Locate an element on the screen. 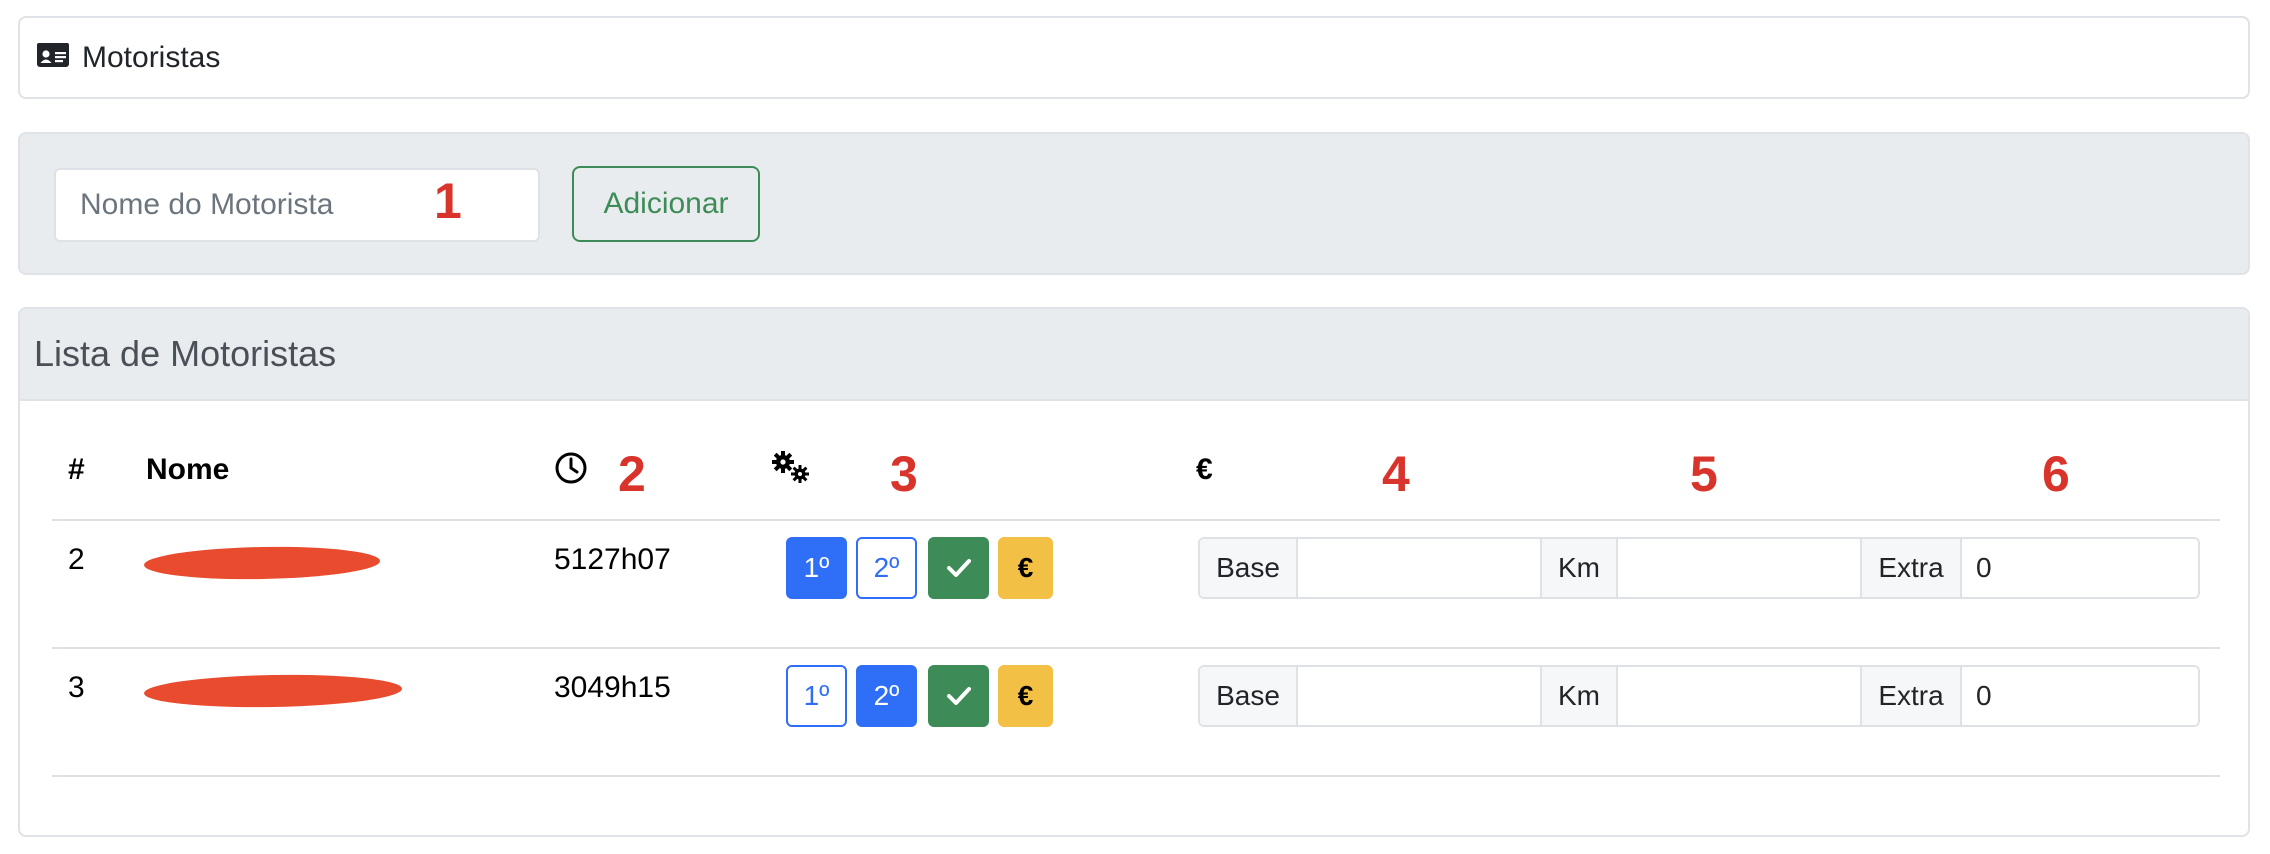 The height and width of the screenshot is (854, 2270). annotation-1: 1 is located at coordinates (448, 201).